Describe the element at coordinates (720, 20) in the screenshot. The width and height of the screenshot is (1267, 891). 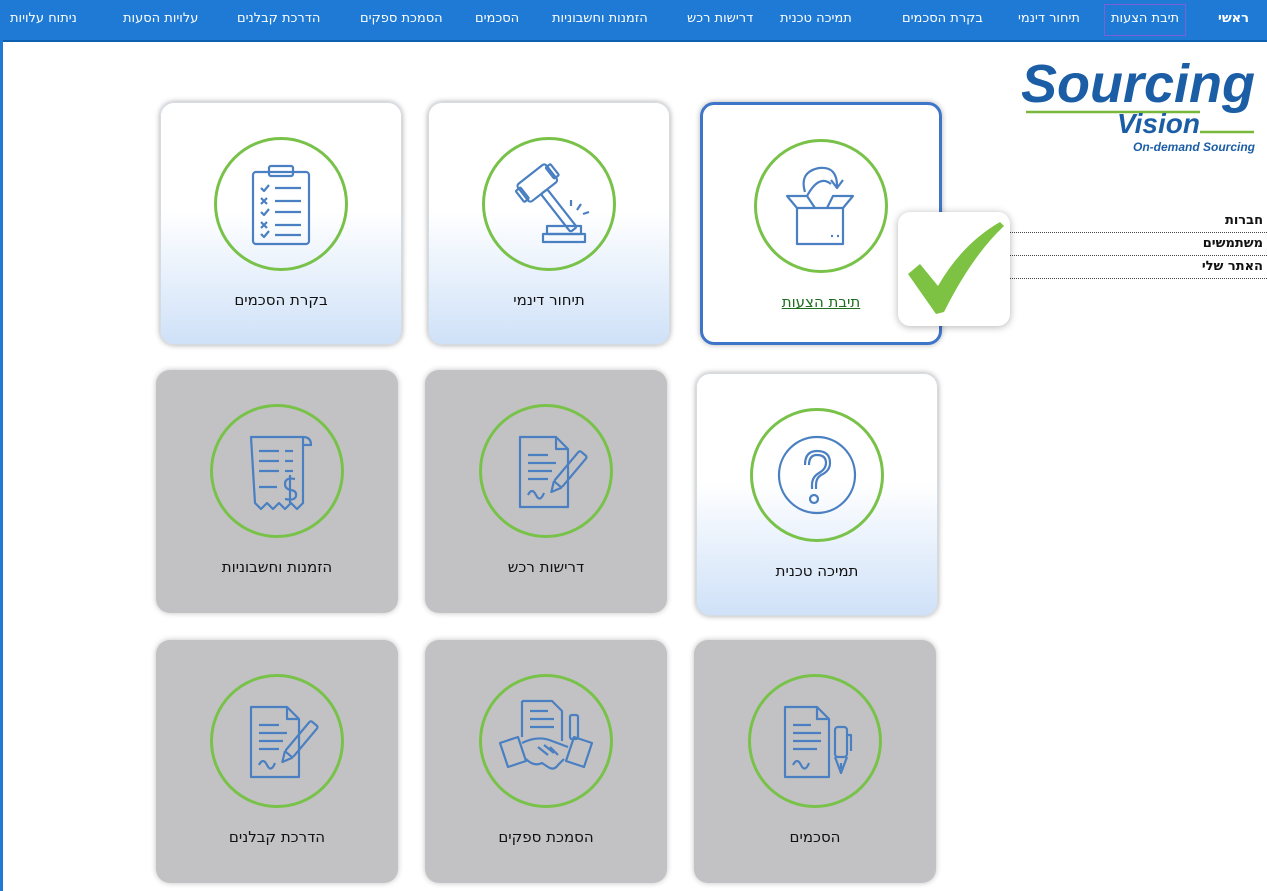
I see `nav-item-purchase-requests: דרישות רכש` at that location.